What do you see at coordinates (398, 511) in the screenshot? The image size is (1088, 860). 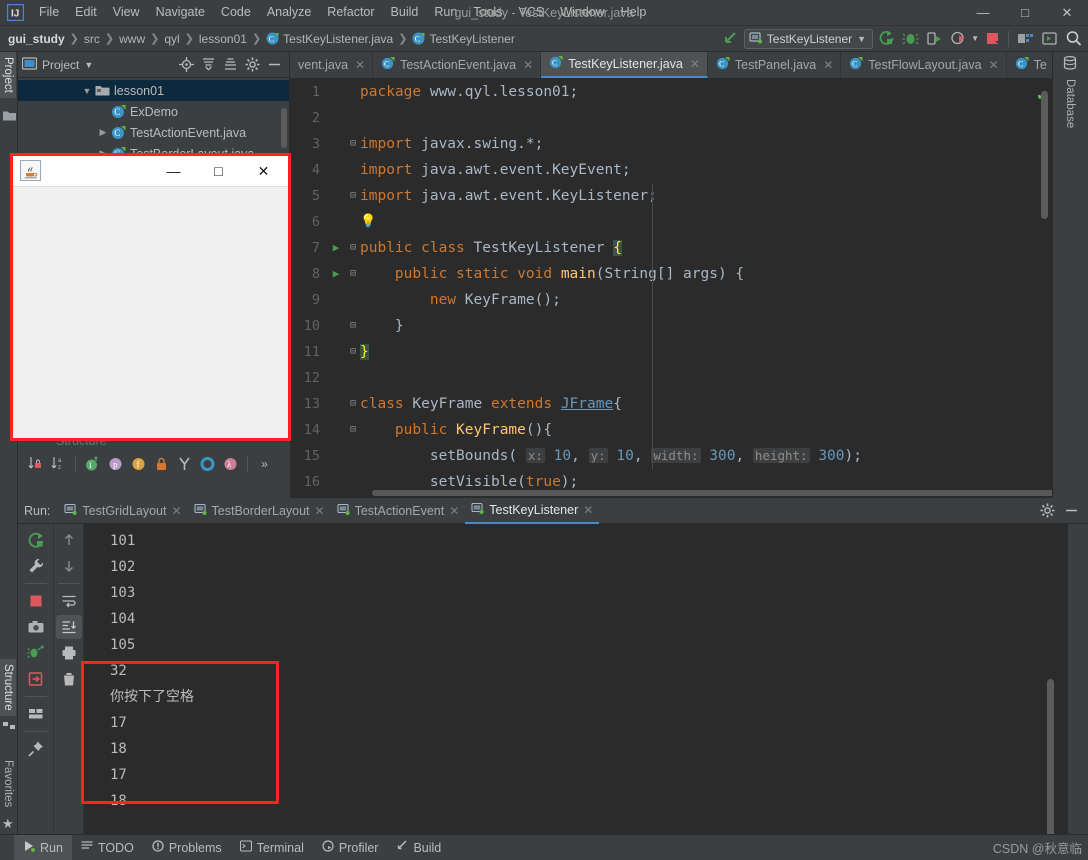 I see `run-tab-testactionevent: TestActionEvent ✕` at bounding box center [398, 511].